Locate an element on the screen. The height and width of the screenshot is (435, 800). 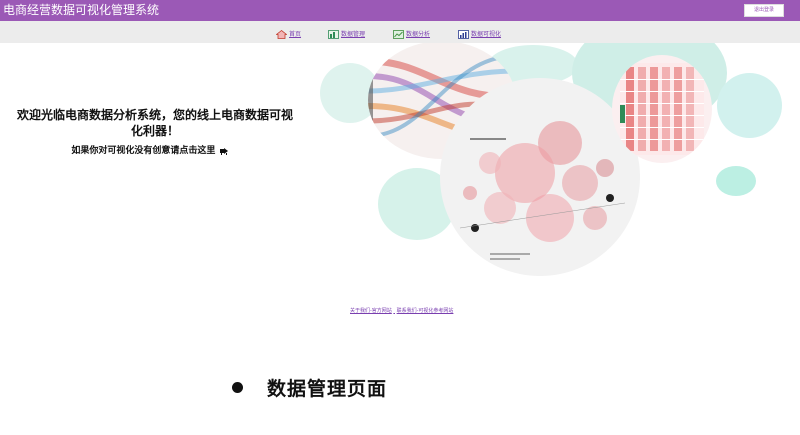
nav-item-label: 数据可视化 is located at coordinates (486, 34).